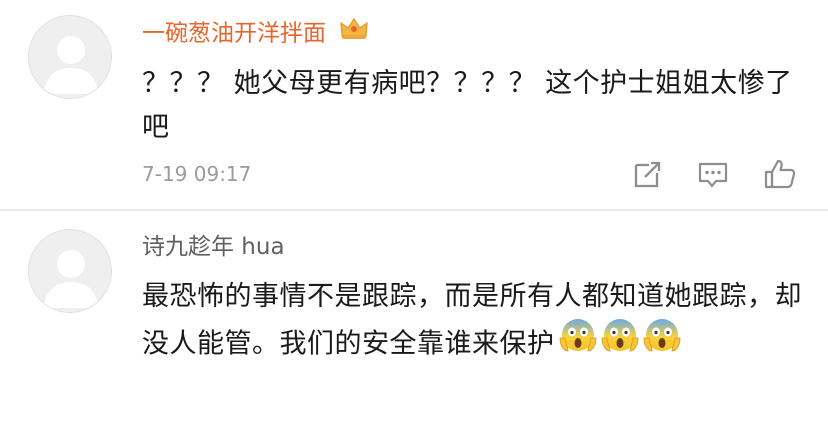 The image size is (828, 422). What do you see at coordinates (197, 174) in the screenshot?
I see `timestamp: 7-19 09:17` at bounding box center [197, 174].